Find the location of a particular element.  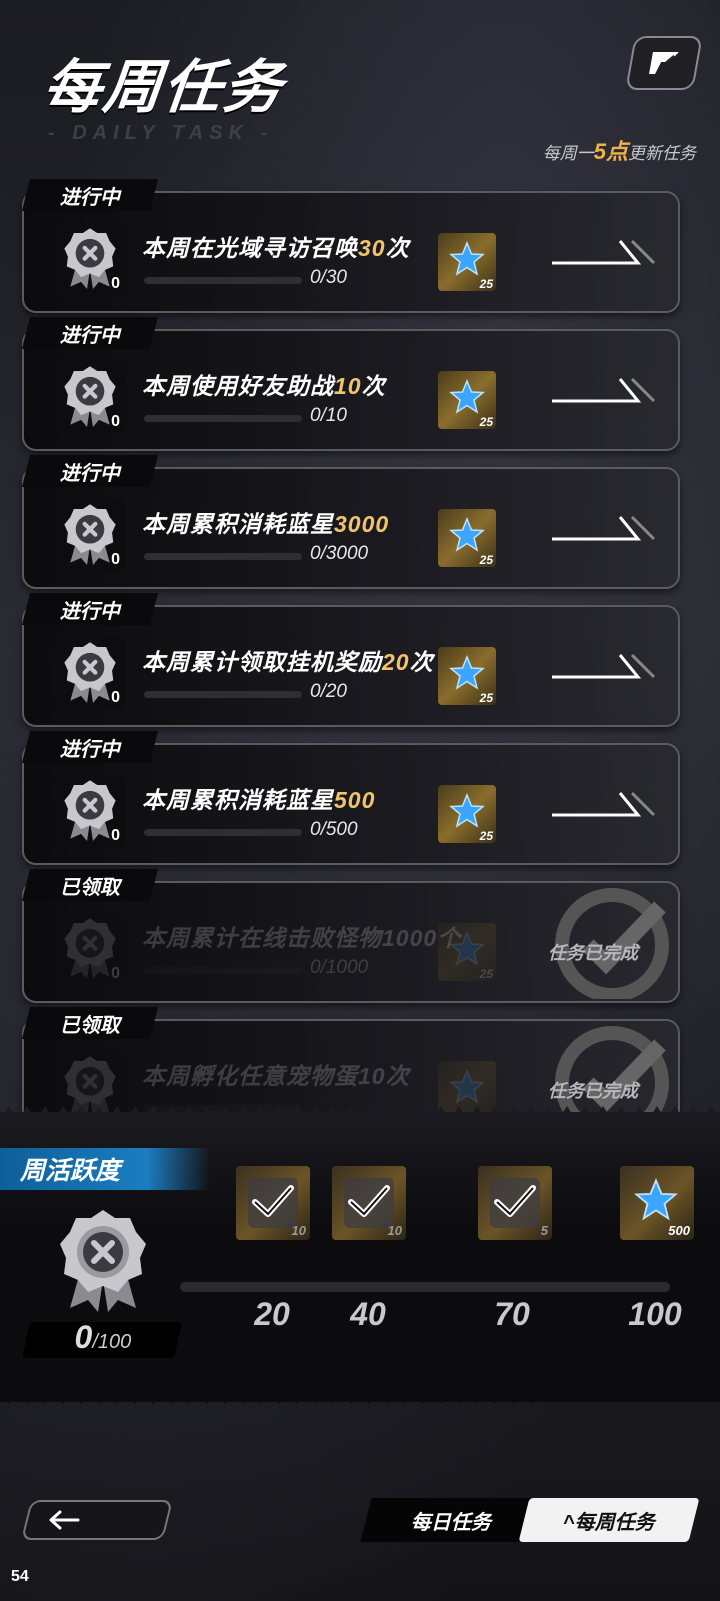

arrow-left-icon is located at coordinates (64, 1520).